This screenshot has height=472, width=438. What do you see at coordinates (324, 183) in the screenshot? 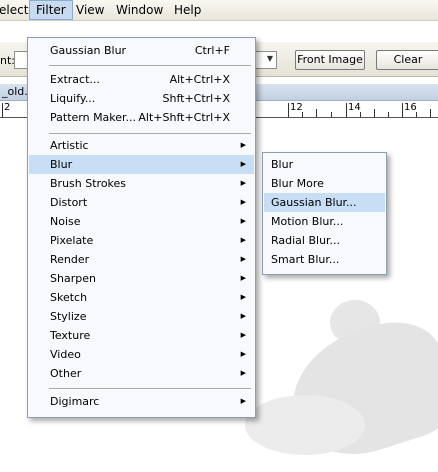
I see `submenu-item-blur-more: Blur More` at bounding box center [324, 183].